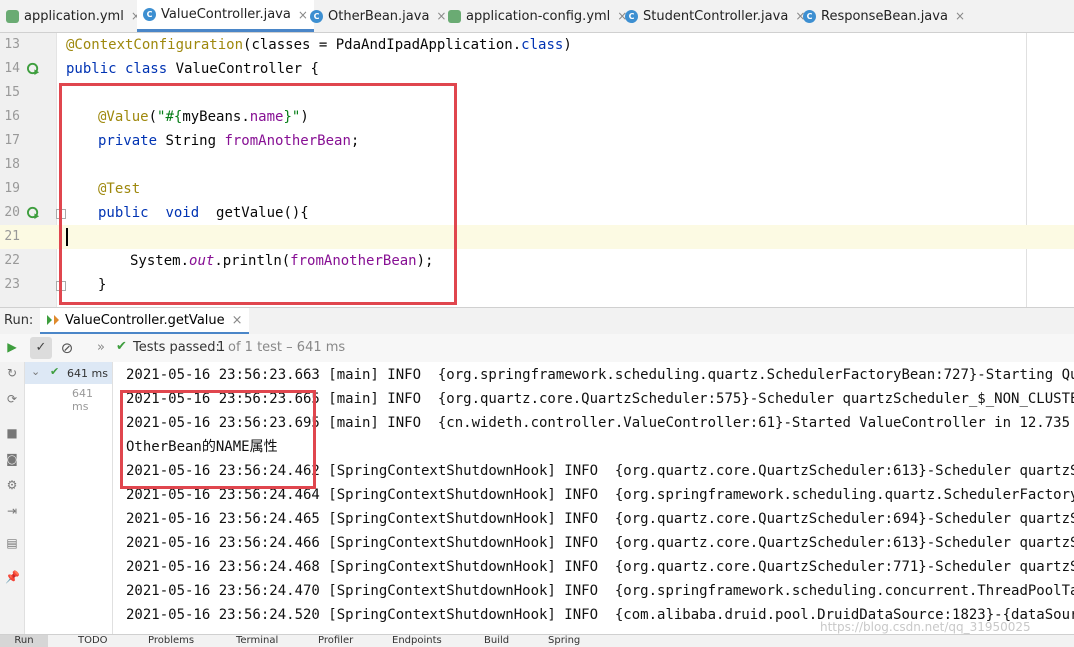 The height and width of the screenshot is (647, 1074). I want to click on code-text: (classes = PdaAndIpadApplication., so click(382, 45).